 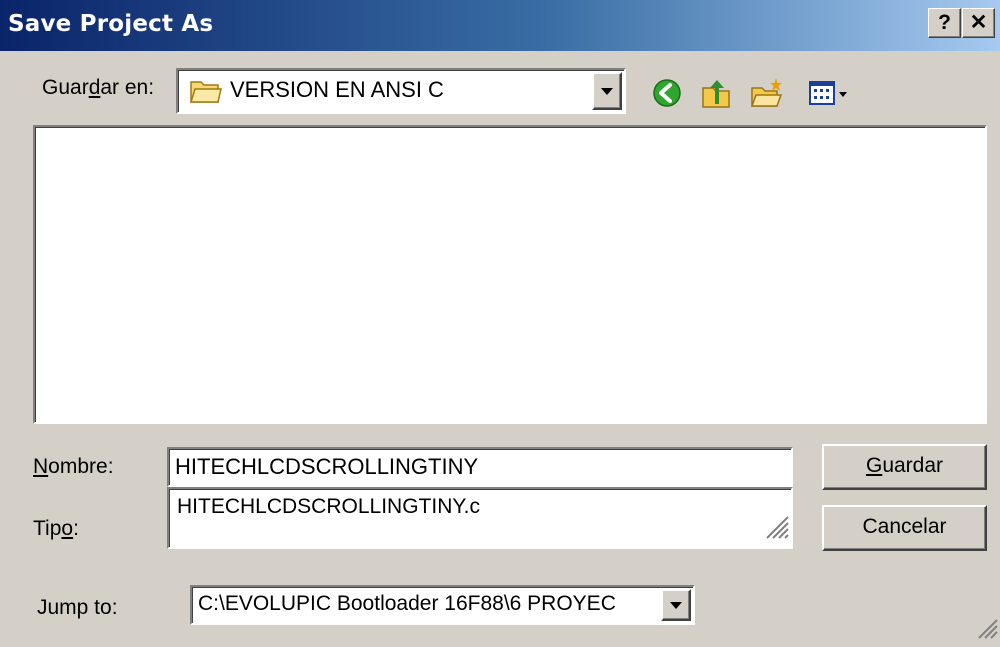 What do you see at coordinates (775, 528) in the screenshot?
I see `resize-grip-icon` at bounding box center [775, 528].